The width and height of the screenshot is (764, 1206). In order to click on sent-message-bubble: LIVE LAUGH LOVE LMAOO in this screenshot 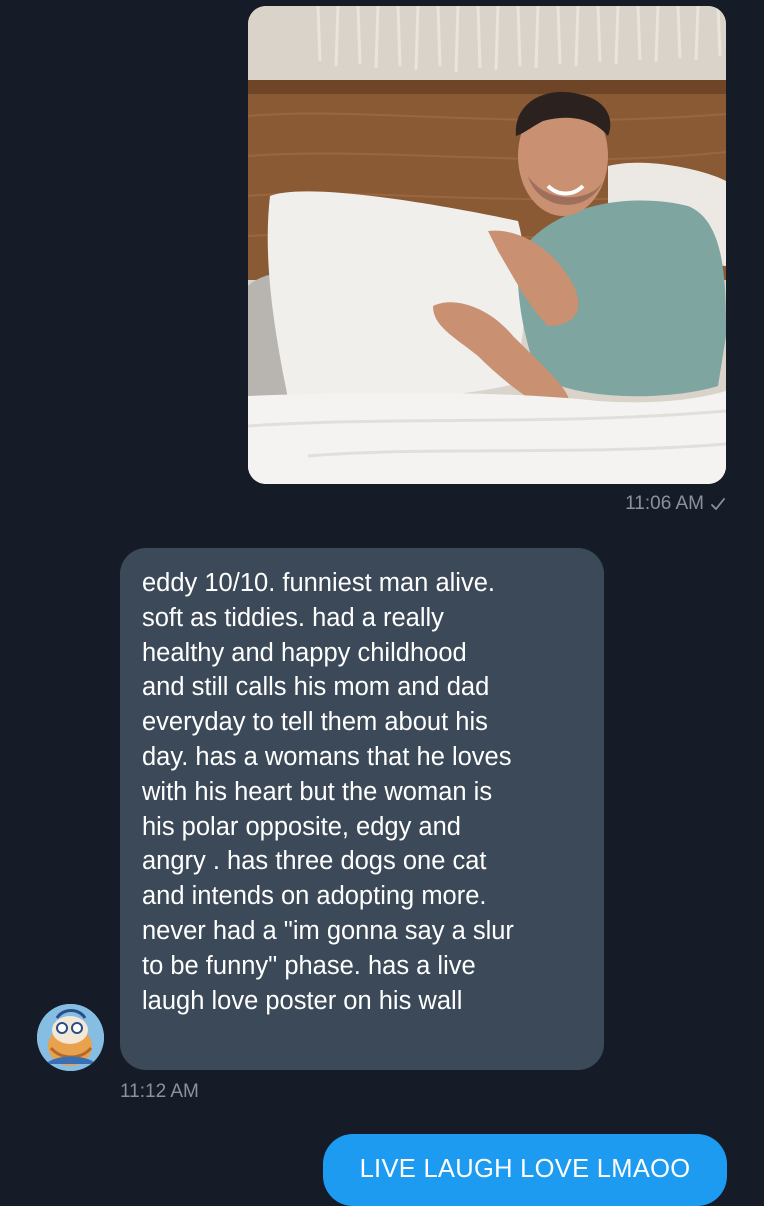, I will do `click(525, 1170)`.